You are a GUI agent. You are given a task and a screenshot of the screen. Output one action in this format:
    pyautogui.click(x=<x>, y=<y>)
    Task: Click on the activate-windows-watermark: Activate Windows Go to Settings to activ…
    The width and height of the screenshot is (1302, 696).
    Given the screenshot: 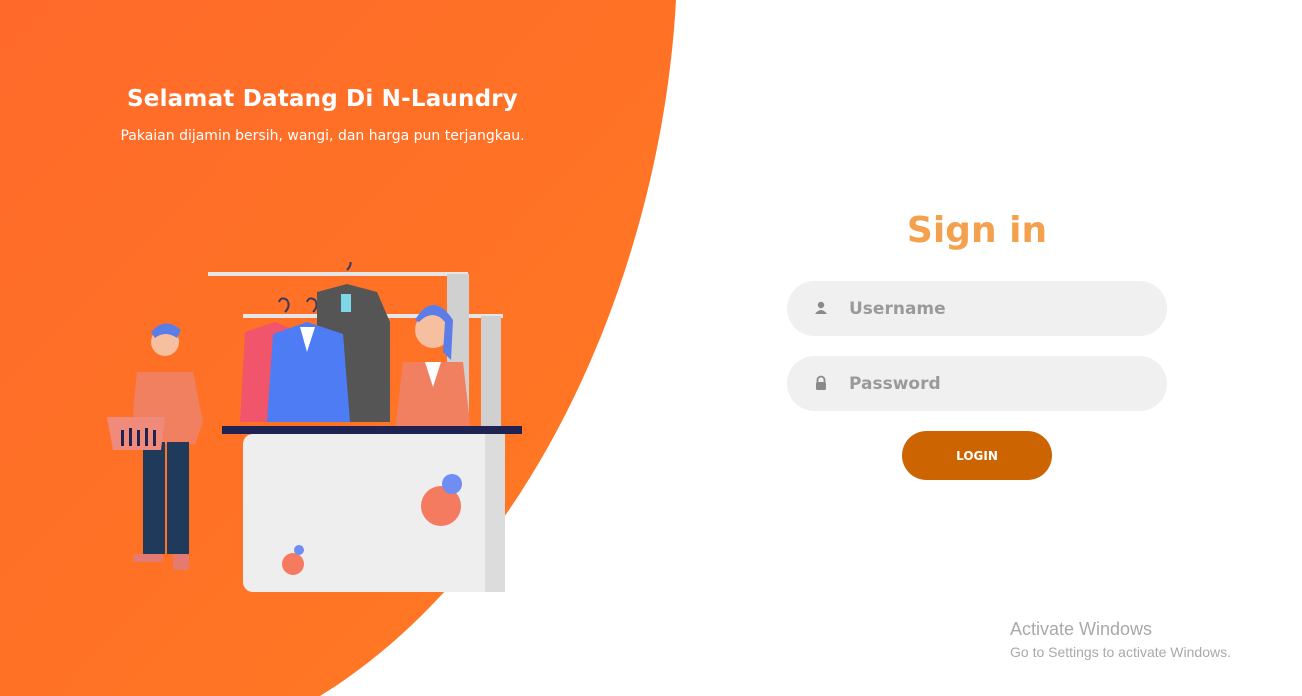 What is the action you would take?
    pyautogui.click(x=1120, y=639)
    